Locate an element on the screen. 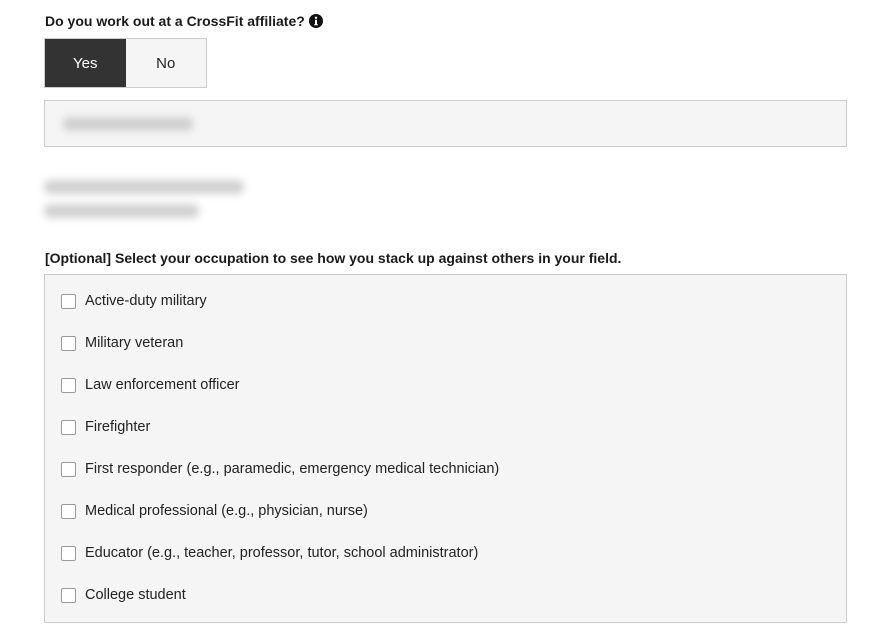  occupation-option: Military veteran is located at coordinates (122, 343).